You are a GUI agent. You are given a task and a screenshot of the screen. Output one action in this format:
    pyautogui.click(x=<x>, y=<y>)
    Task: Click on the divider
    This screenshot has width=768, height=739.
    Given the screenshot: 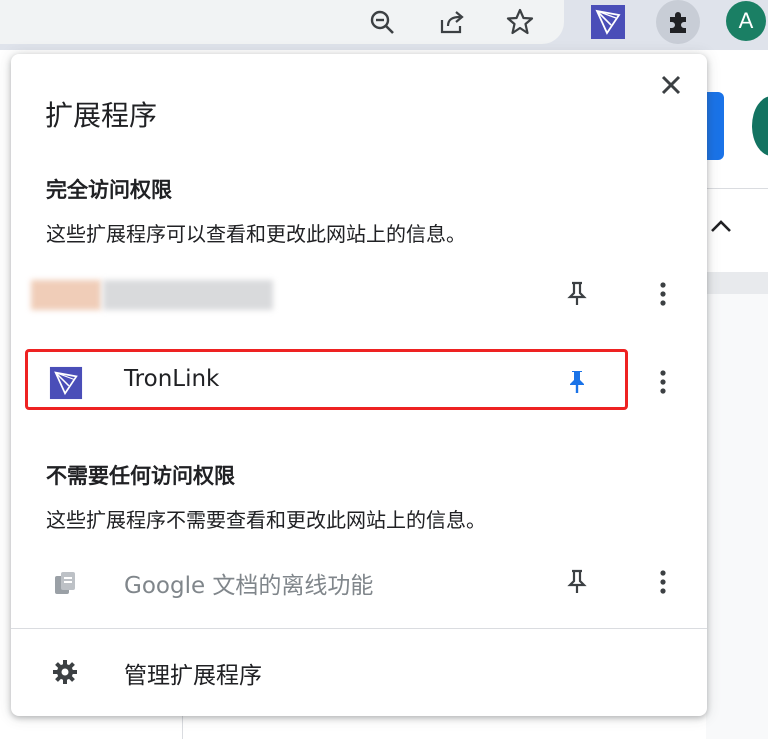 What is the action you would take?
    pyautogui.click(x=359, y=628)
    